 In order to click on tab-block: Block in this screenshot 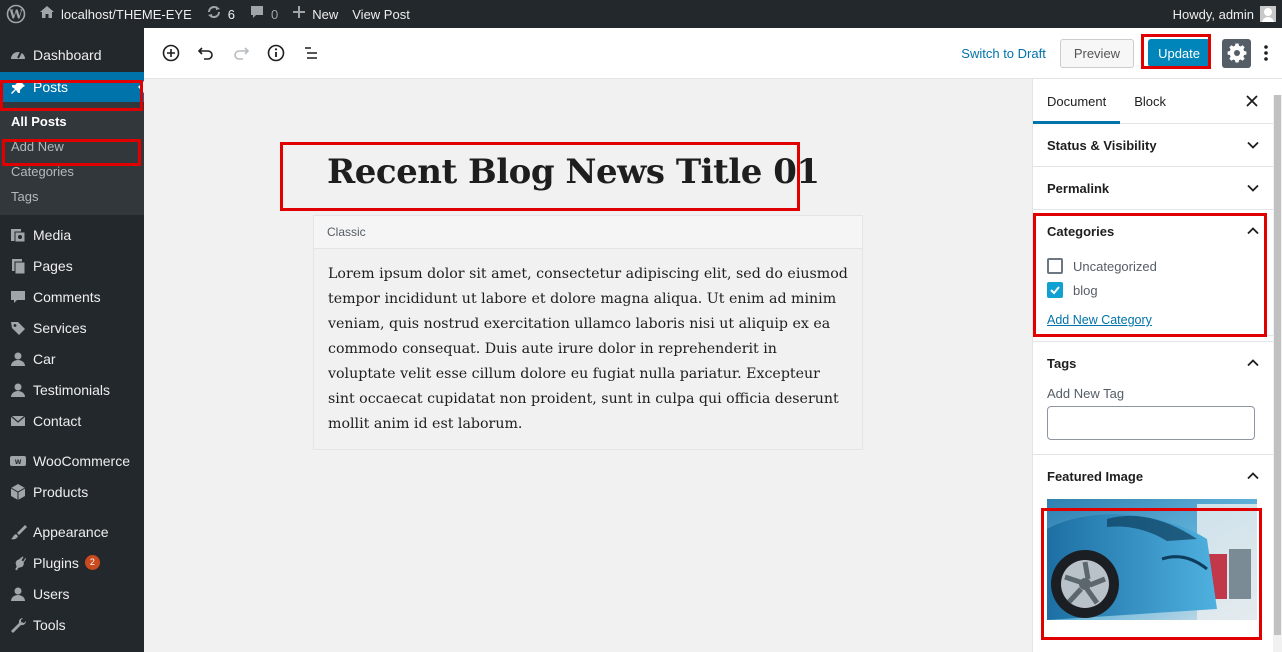, I will do `click(1150, 101)`.